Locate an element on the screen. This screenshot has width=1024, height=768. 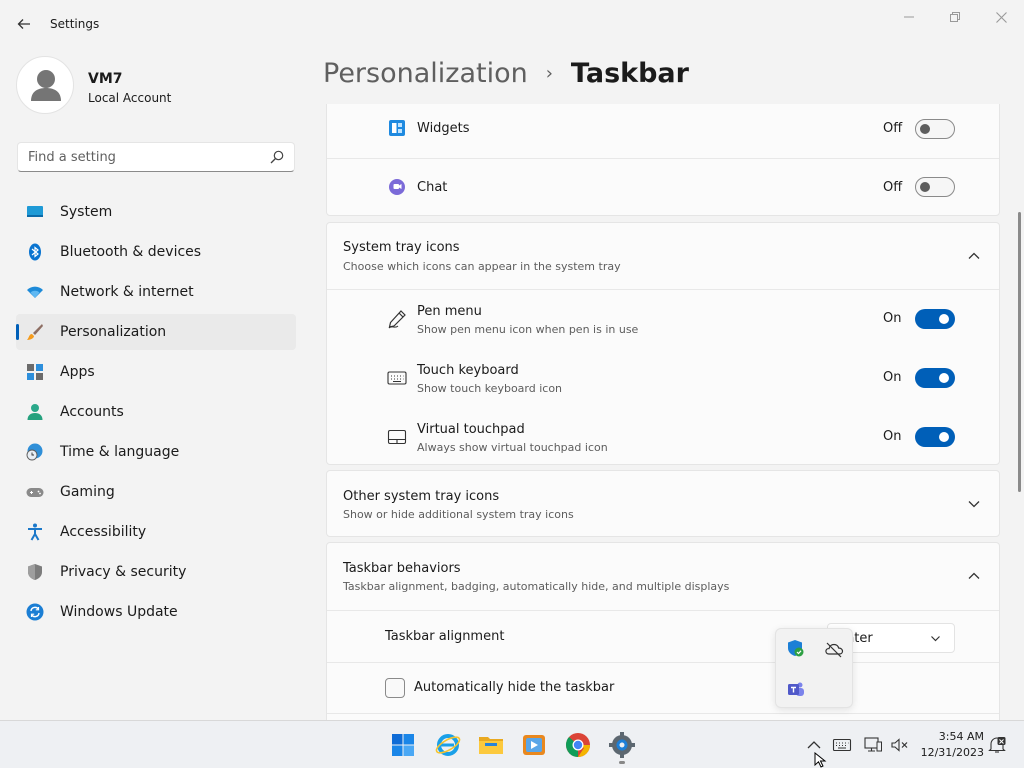
widgets-icon is located at coordinates (397, 128).